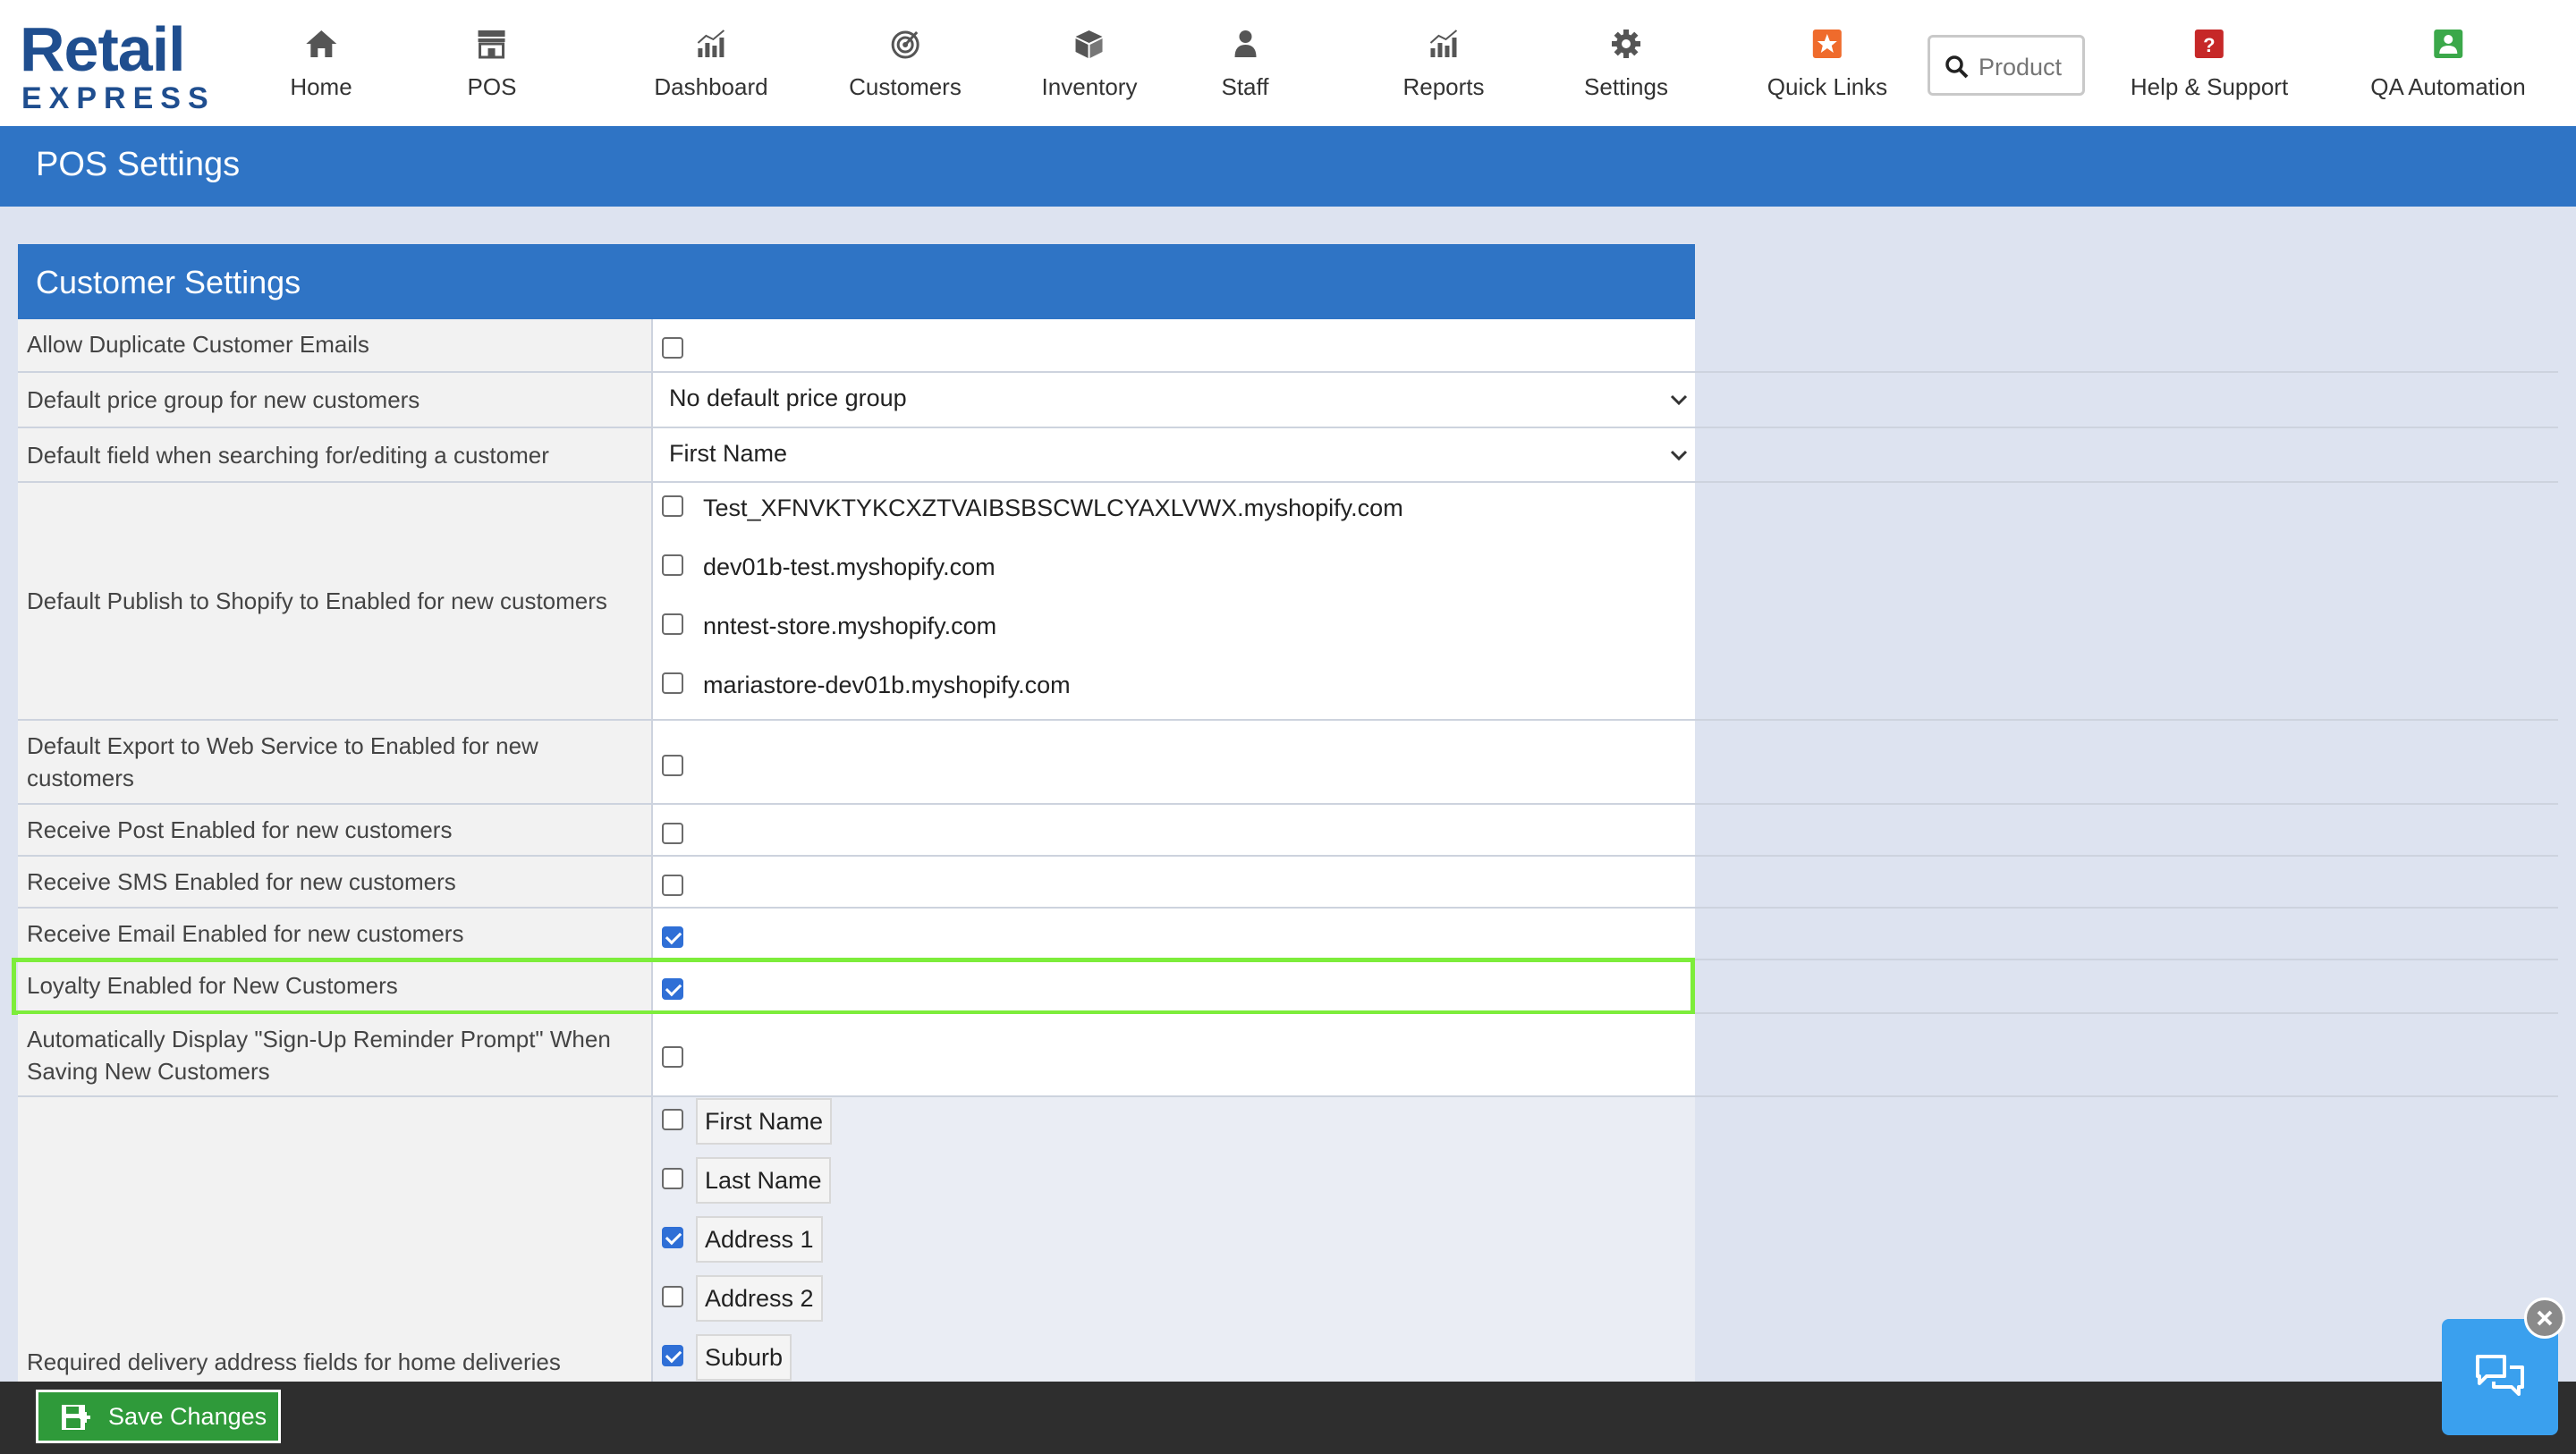 The height and width of the screenshot is (1454, 2576). What do you see at coordinates (672, 1057) in the screenshot?
I see `signup-reminder-checkbox` at bounding box center [672, 1057].